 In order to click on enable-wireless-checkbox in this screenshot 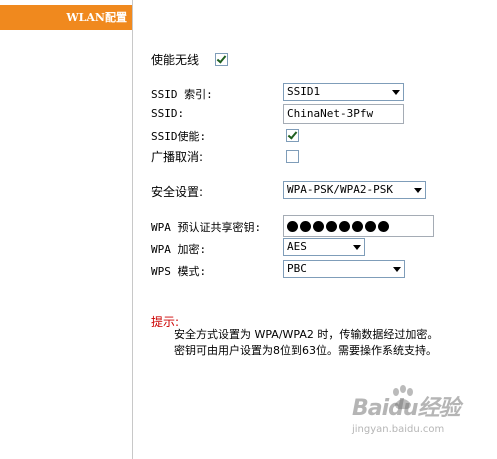, I will do `click(221, 59)`.